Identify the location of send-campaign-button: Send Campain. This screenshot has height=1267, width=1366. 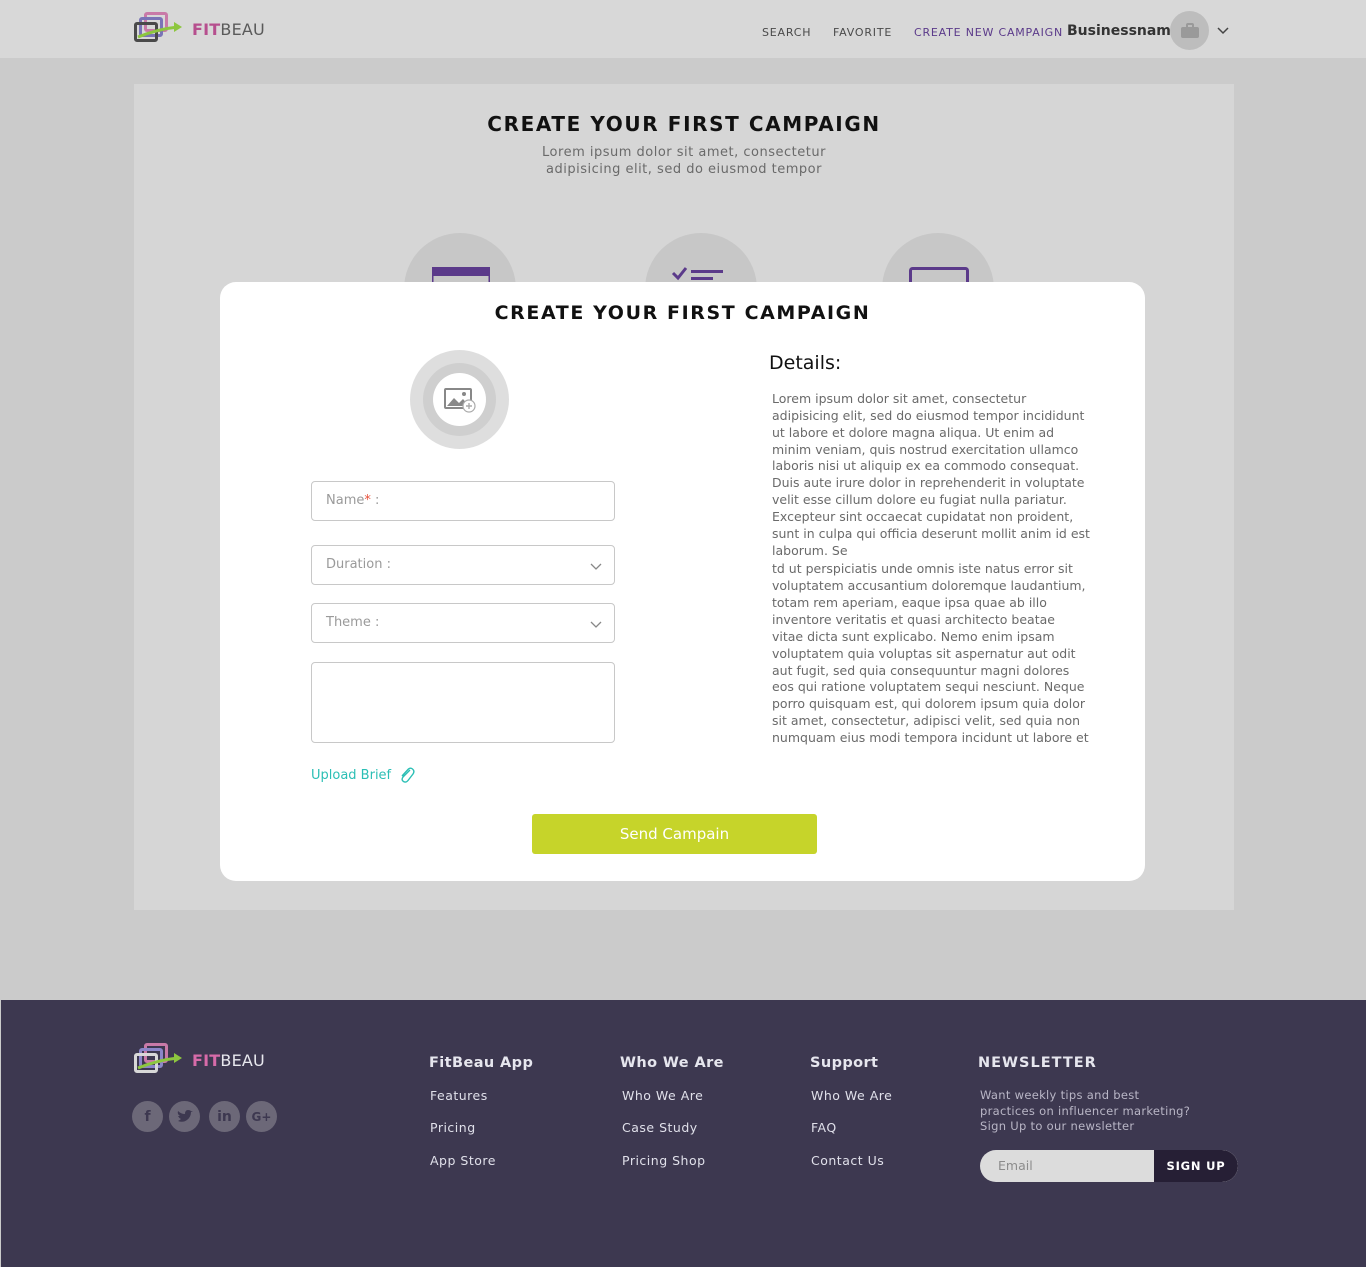
(674, 834).